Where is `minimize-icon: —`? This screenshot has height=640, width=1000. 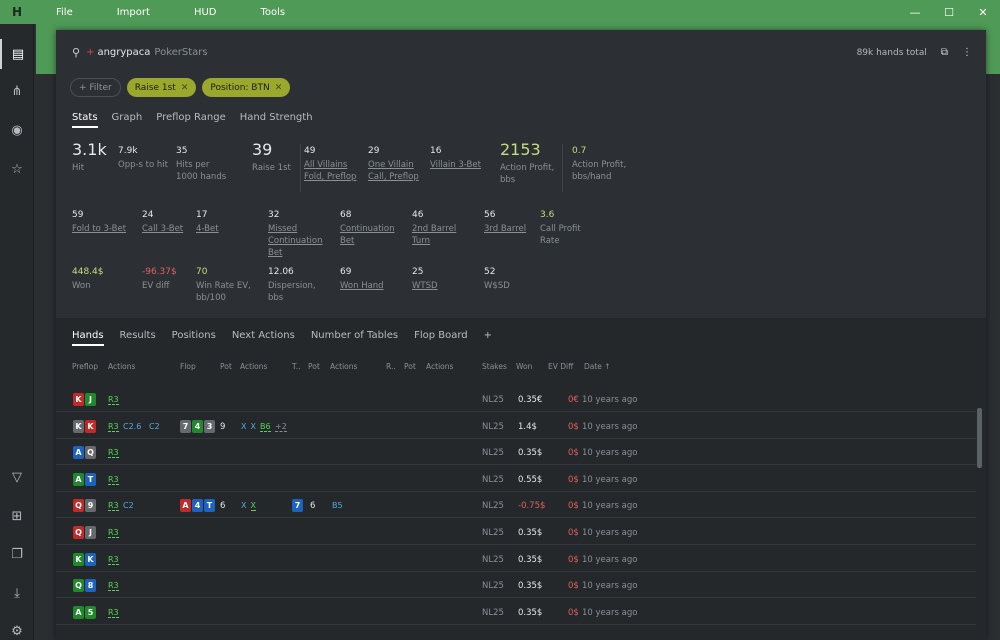
minimize-icon: — is located at coordinates (915, 12).